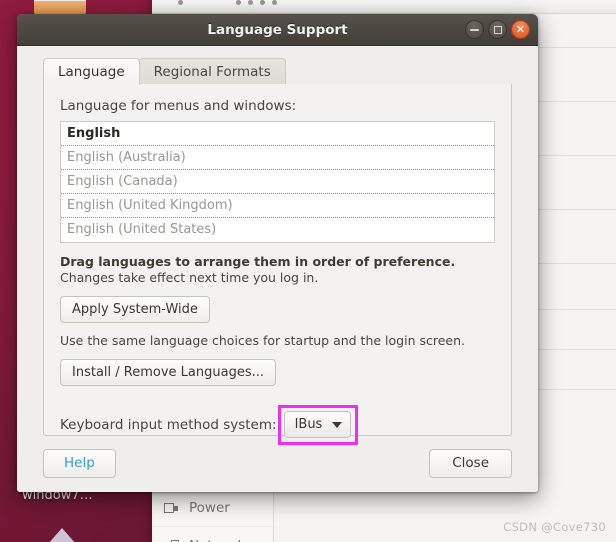 Image resolution: width=616 pixels, height=542 pixels. I want to click on close-button: Close, so click(470, 463).